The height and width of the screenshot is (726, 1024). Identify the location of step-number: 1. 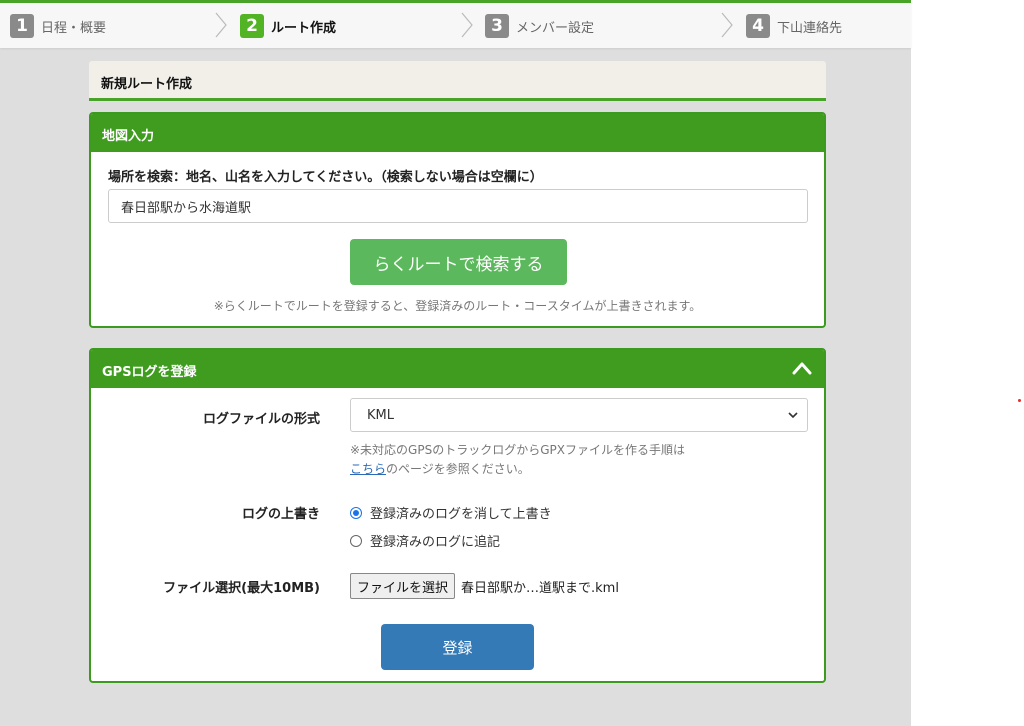
(22, 26).